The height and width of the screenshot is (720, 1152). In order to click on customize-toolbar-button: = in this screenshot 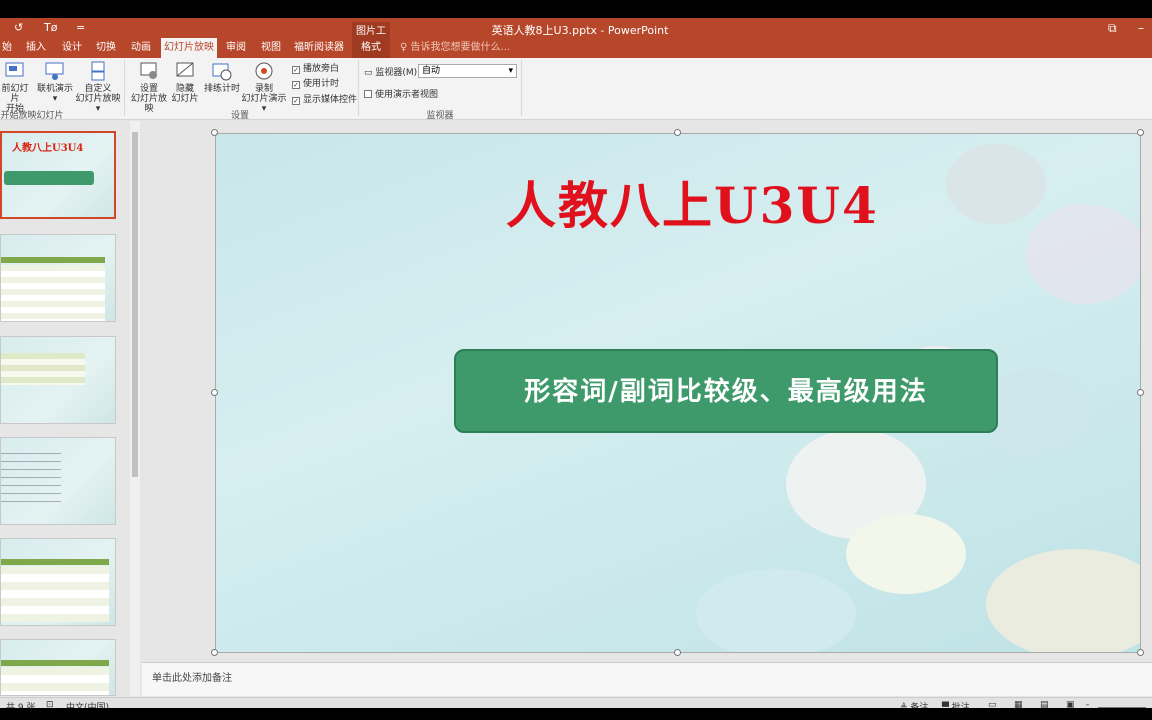, I will do `click(80, 27)`.